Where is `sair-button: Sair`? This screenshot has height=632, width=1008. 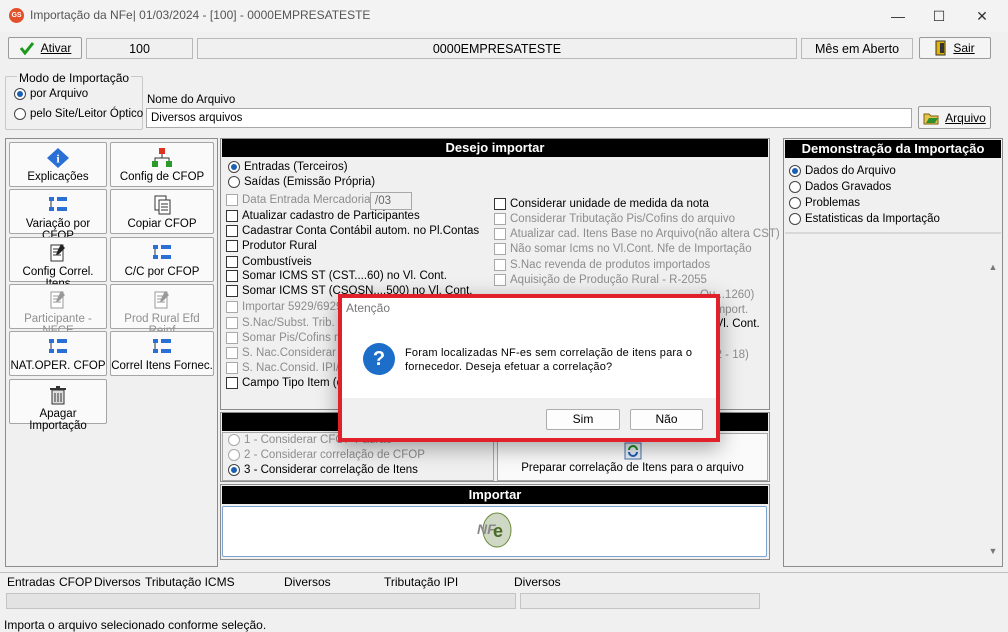
sair-button: Sair is located at coordinates (955, 48).